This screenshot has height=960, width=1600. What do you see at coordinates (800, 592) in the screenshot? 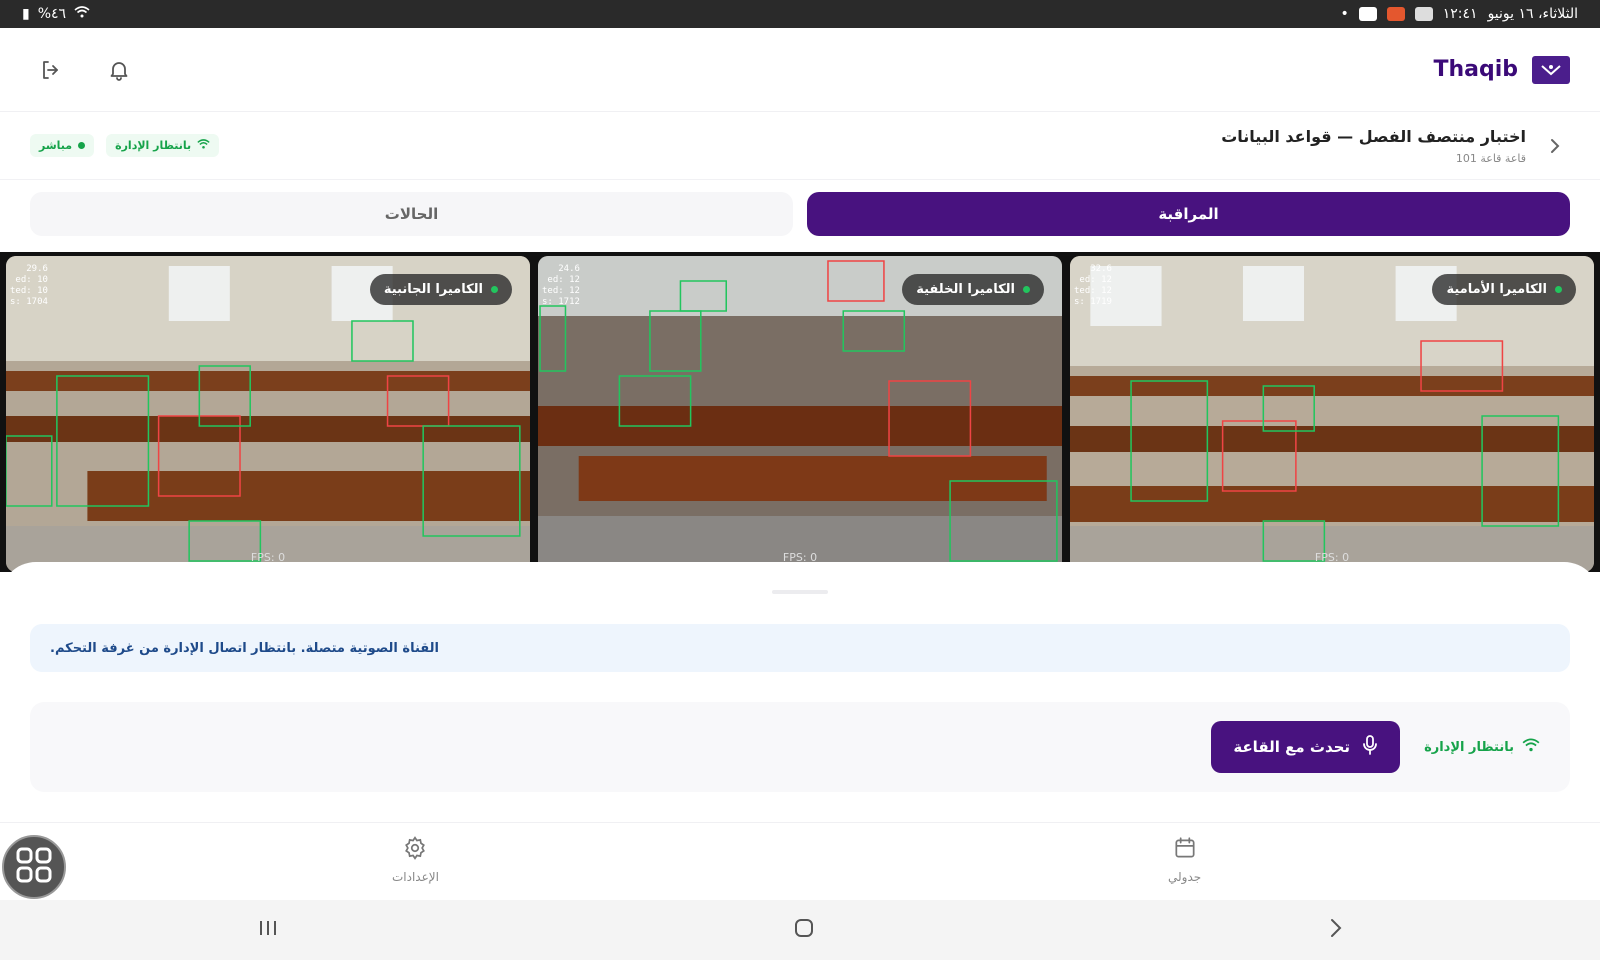
I see `sheet-drag-handle` at bounding box center [800, 592].